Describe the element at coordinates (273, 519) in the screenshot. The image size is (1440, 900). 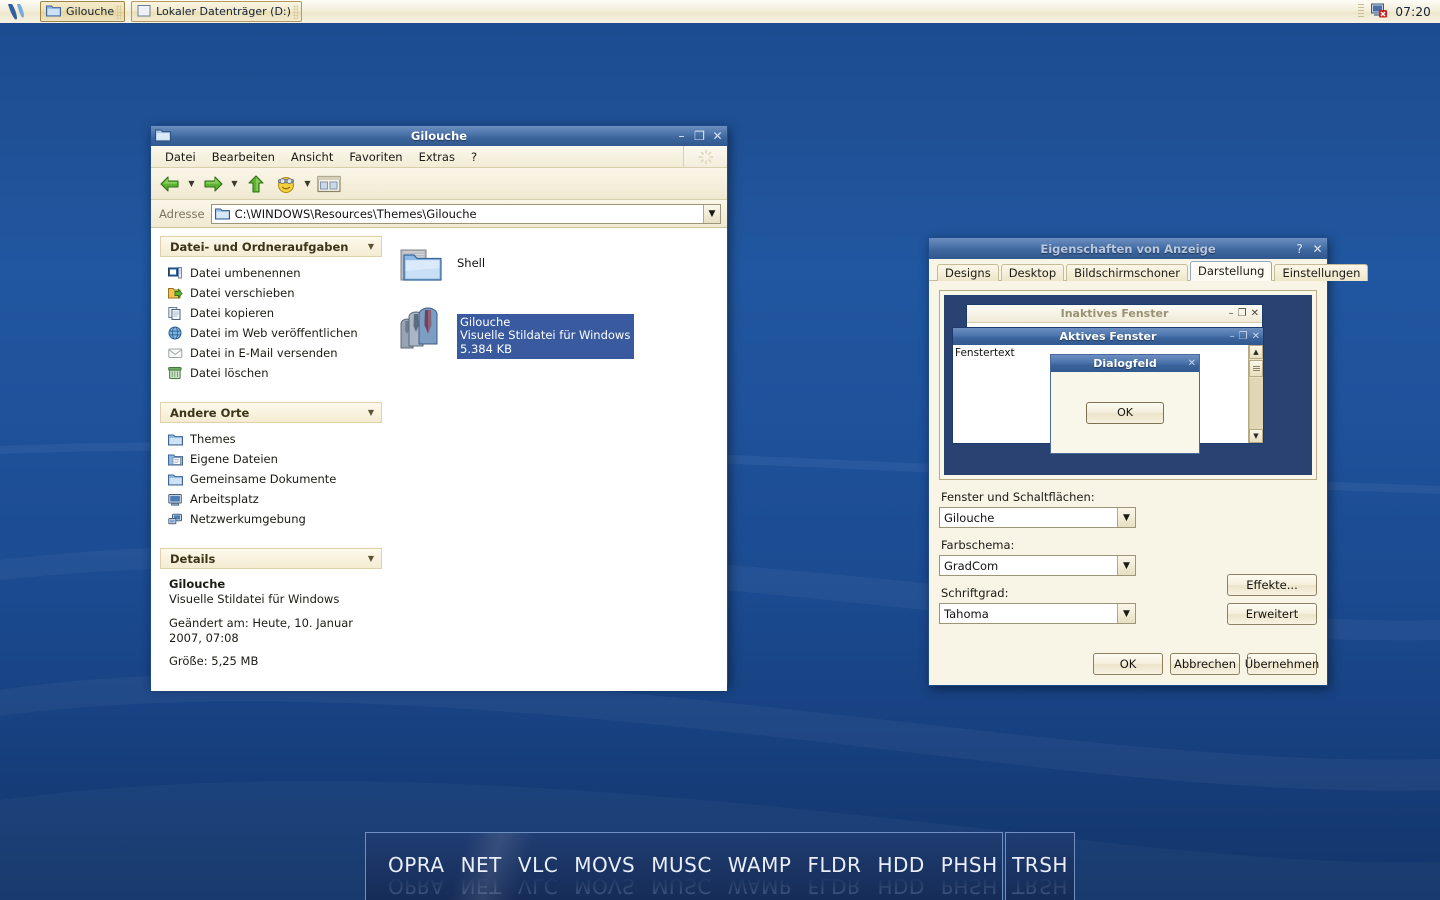
I see `place-network: Netzwerkumgebung` at that location.